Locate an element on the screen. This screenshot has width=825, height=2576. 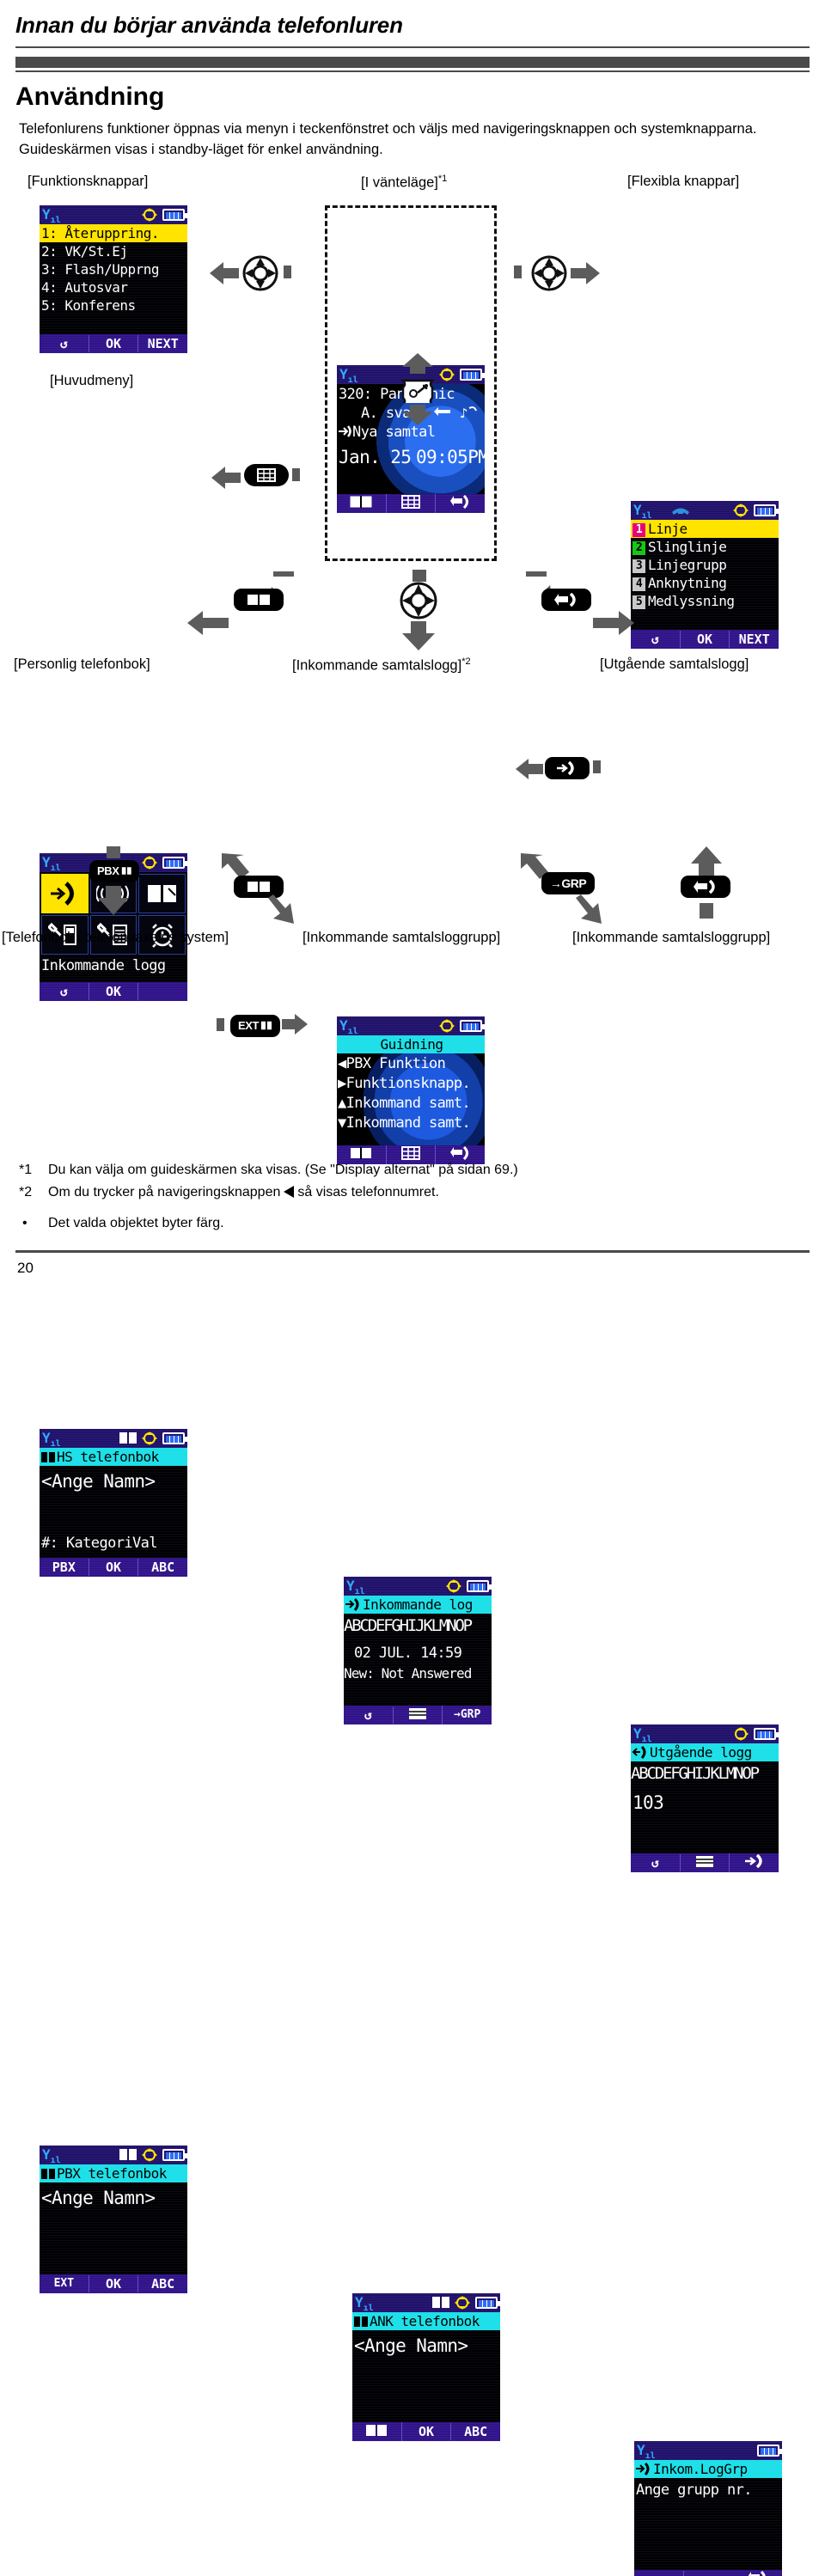
flexible-key-row: 4Anknytning is located at coordinates (705, 583).